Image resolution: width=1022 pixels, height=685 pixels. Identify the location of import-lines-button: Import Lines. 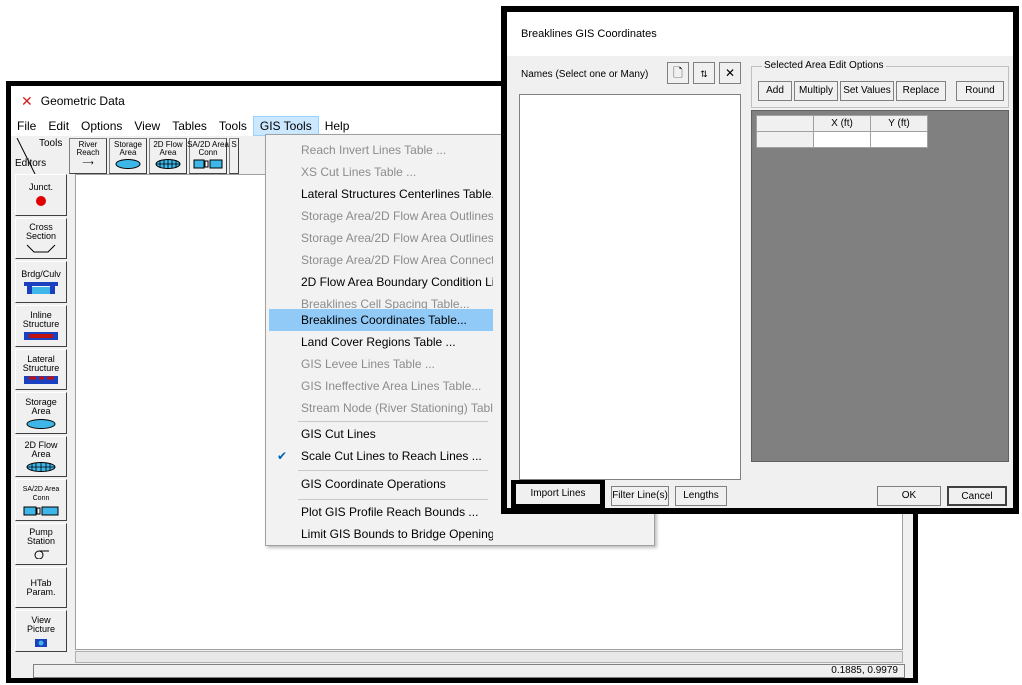
(558, 494).